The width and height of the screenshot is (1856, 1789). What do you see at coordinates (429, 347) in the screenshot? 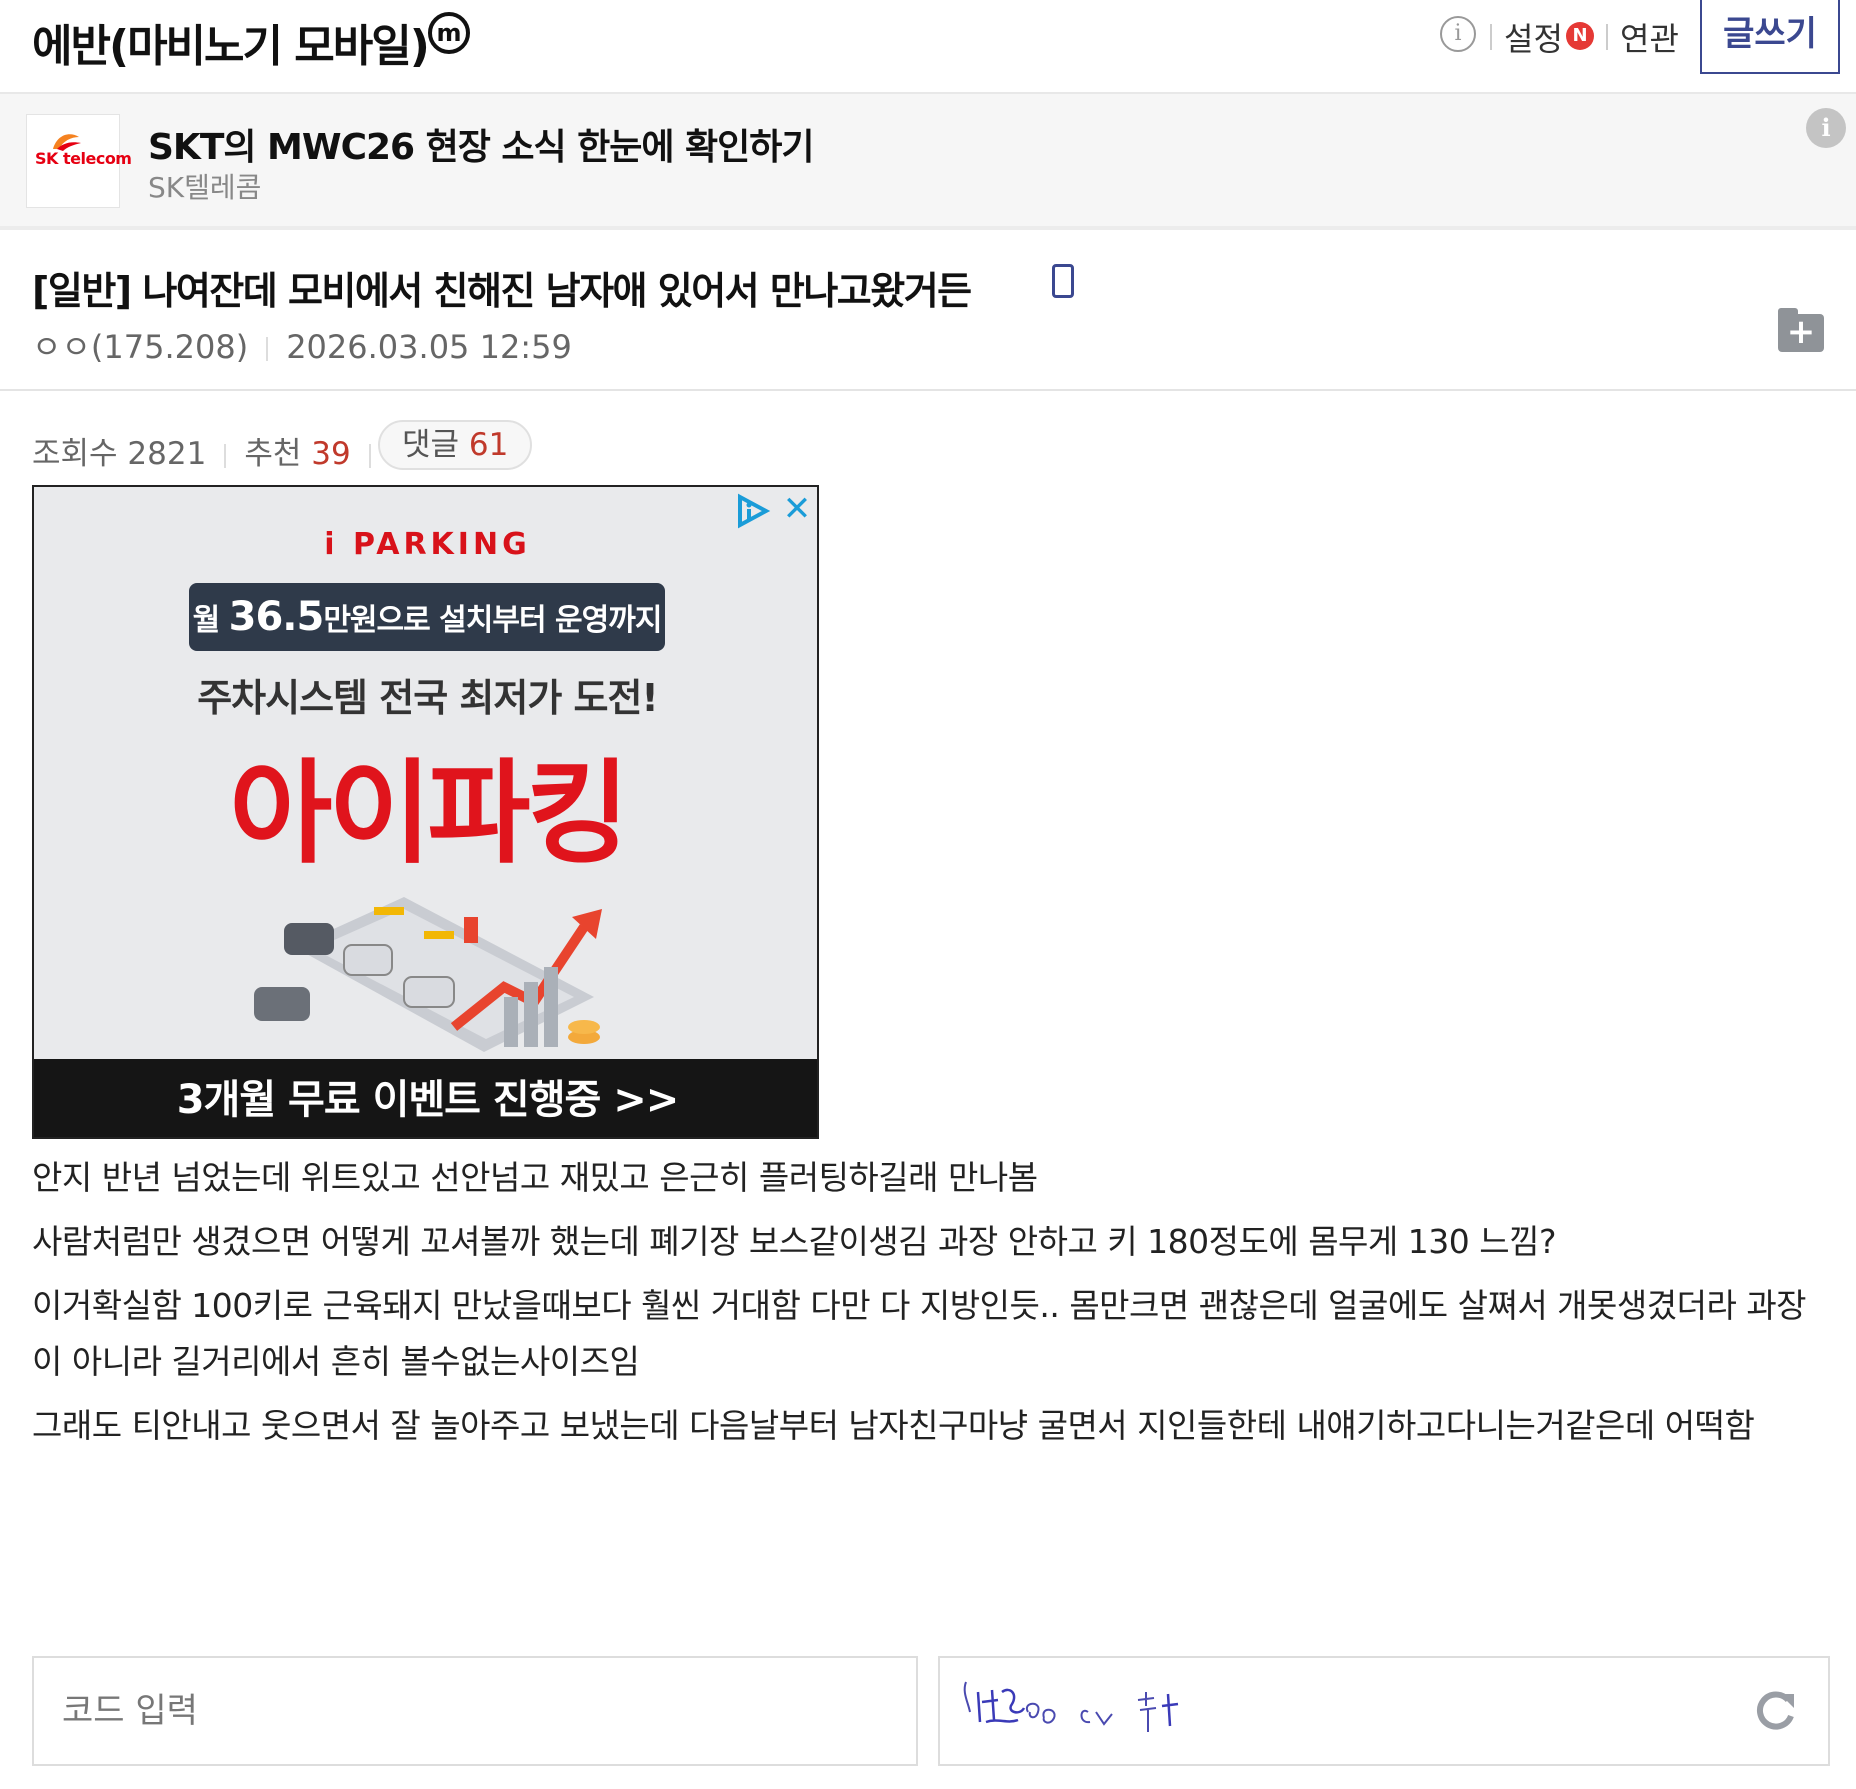
I see `post-date: 2026.03.05 12:59` at bounding box center [429, 347].